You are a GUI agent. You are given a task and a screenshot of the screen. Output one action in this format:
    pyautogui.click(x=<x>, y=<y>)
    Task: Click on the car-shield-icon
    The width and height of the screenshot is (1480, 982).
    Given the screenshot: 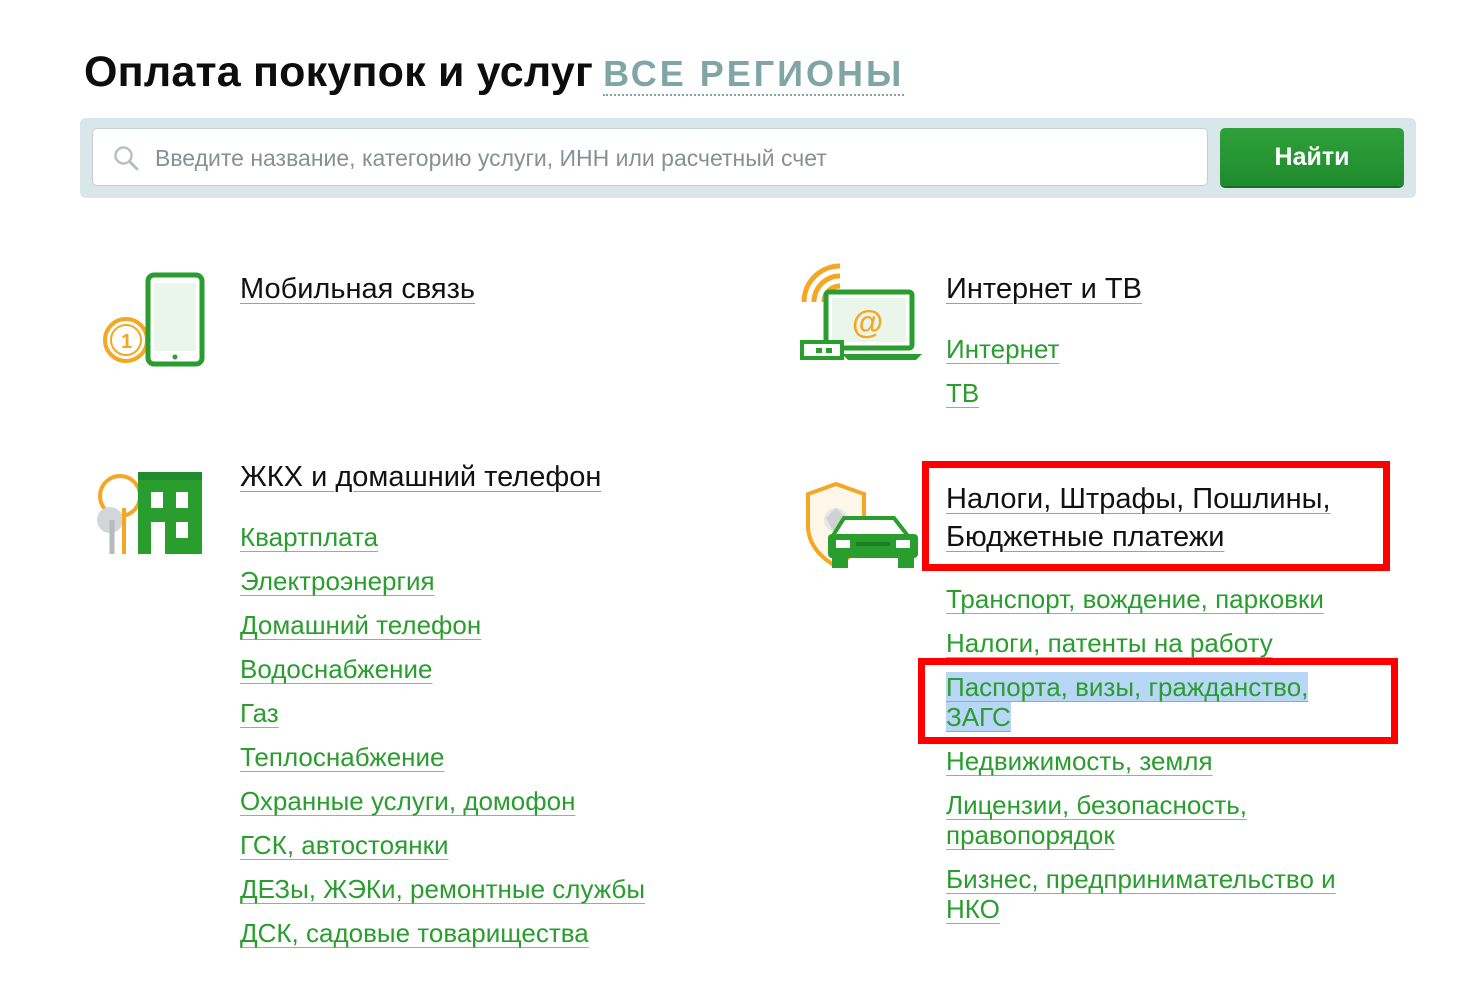 What is the action you would take?
    pyautogui.click(x=862, y=525)
    